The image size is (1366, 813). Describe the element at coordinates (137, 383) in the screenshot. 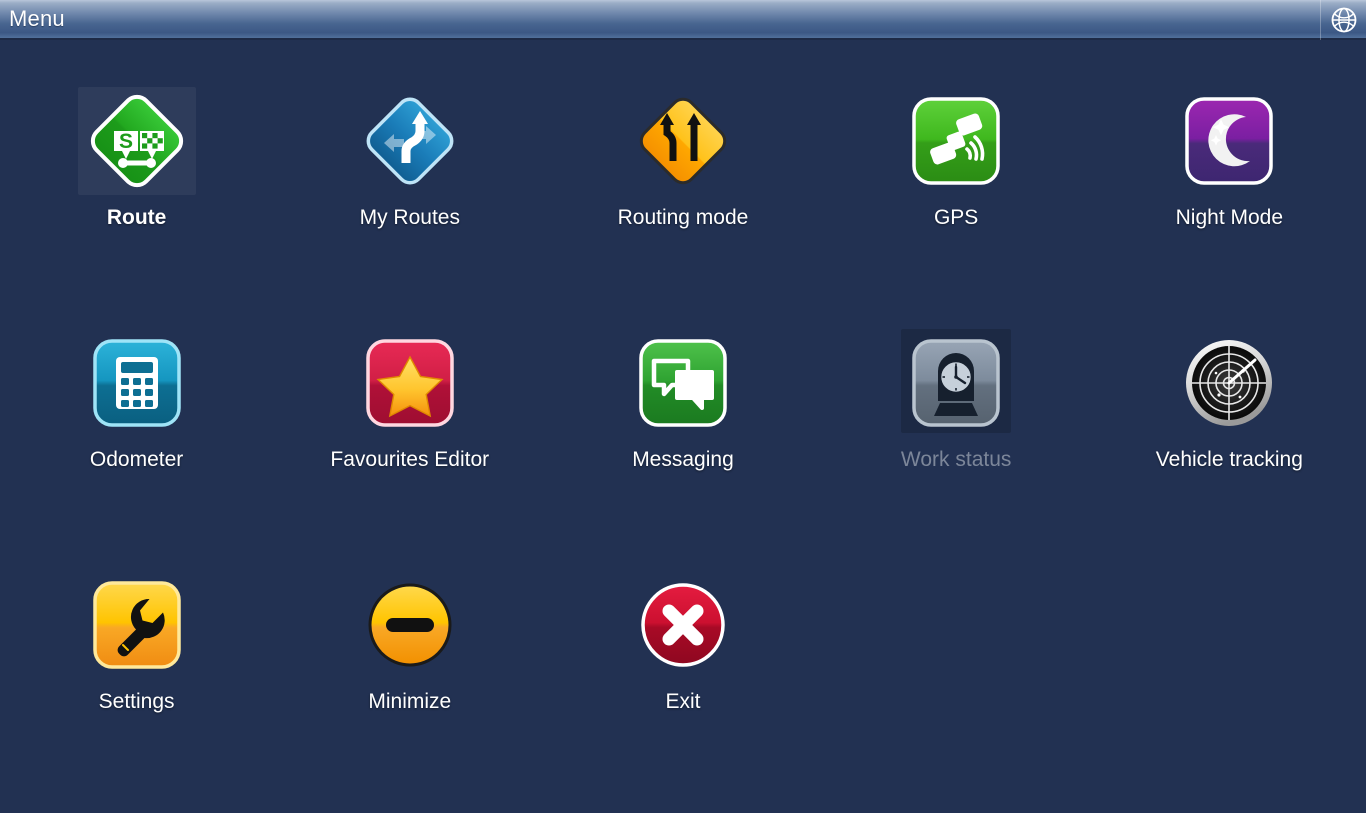

I see `odometer-icon` at that location.